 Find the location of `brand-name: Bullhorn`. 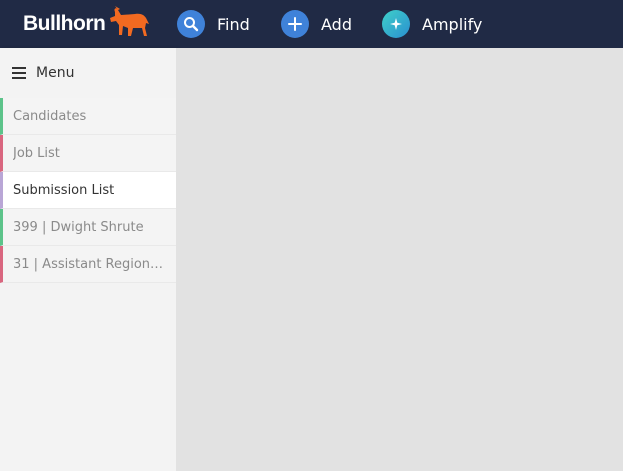

brand-name: Bullhorn is located at coordinates (64, 23).